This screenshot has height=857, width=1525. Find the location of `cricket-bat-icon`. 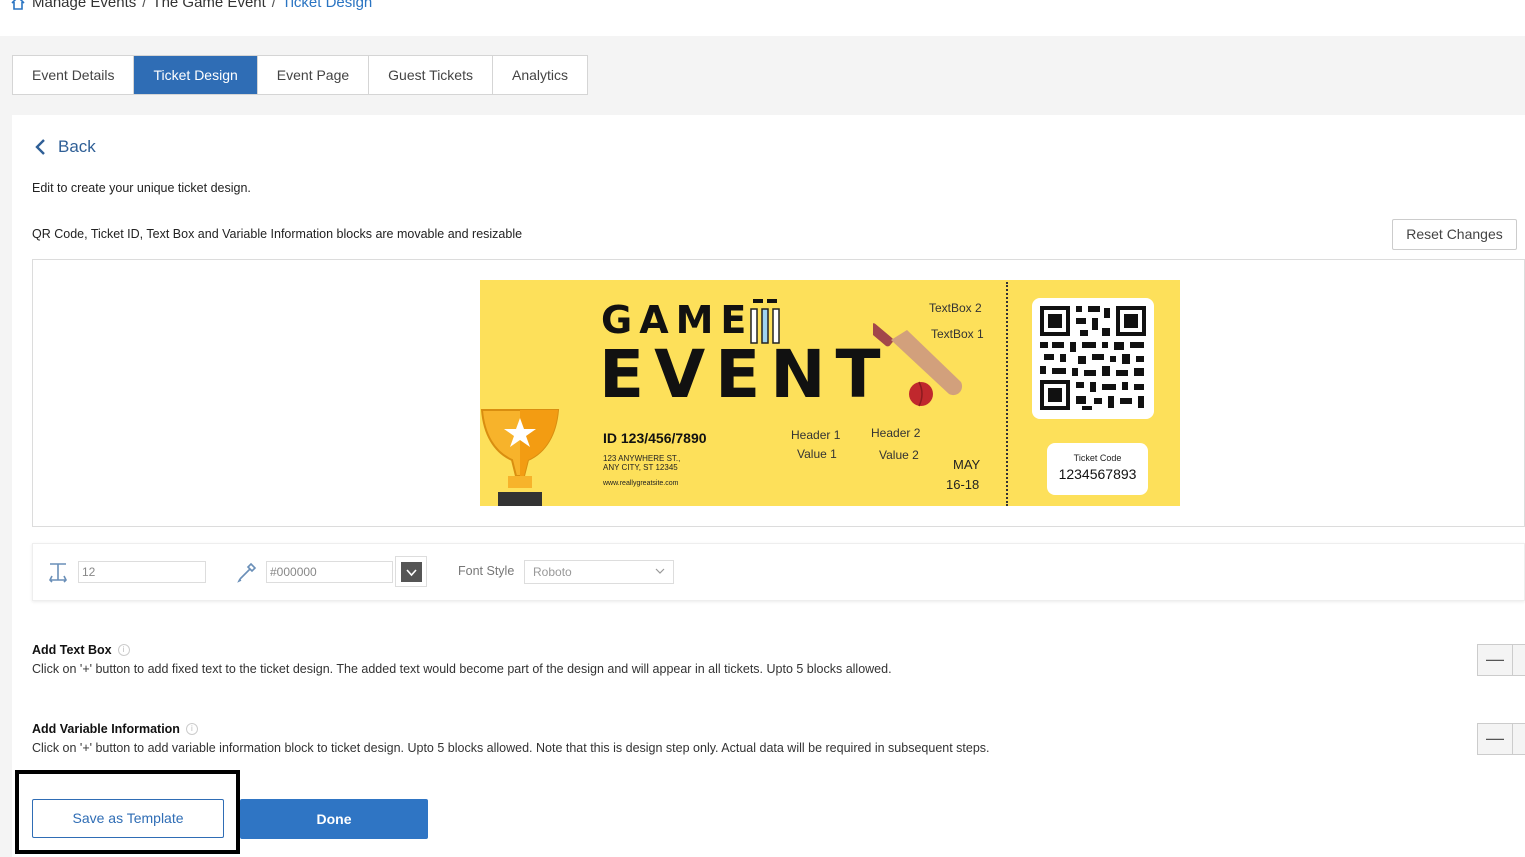

cricket-bat-icon is located at coordinates (918, 365).